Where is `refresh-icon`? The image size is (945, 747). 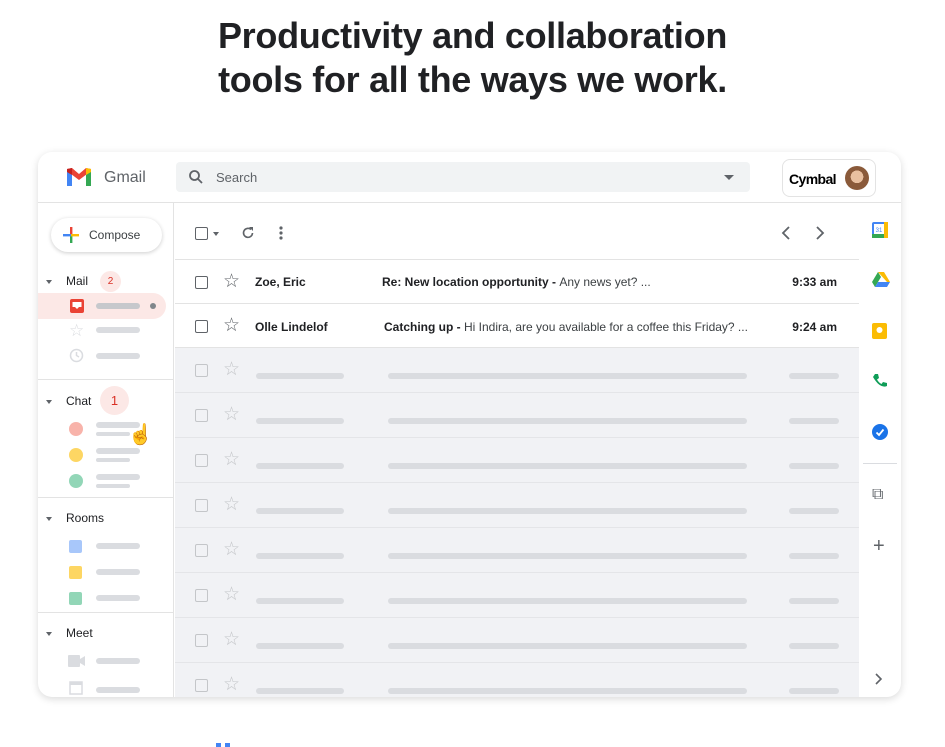
refresh-icon is located at coordinates (248, 233).